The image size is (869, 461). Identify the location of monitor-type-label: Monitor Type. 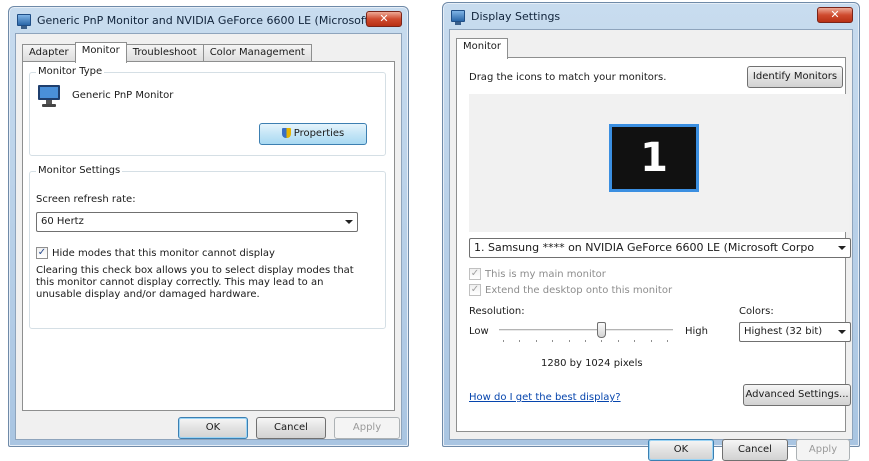
(70, 71).